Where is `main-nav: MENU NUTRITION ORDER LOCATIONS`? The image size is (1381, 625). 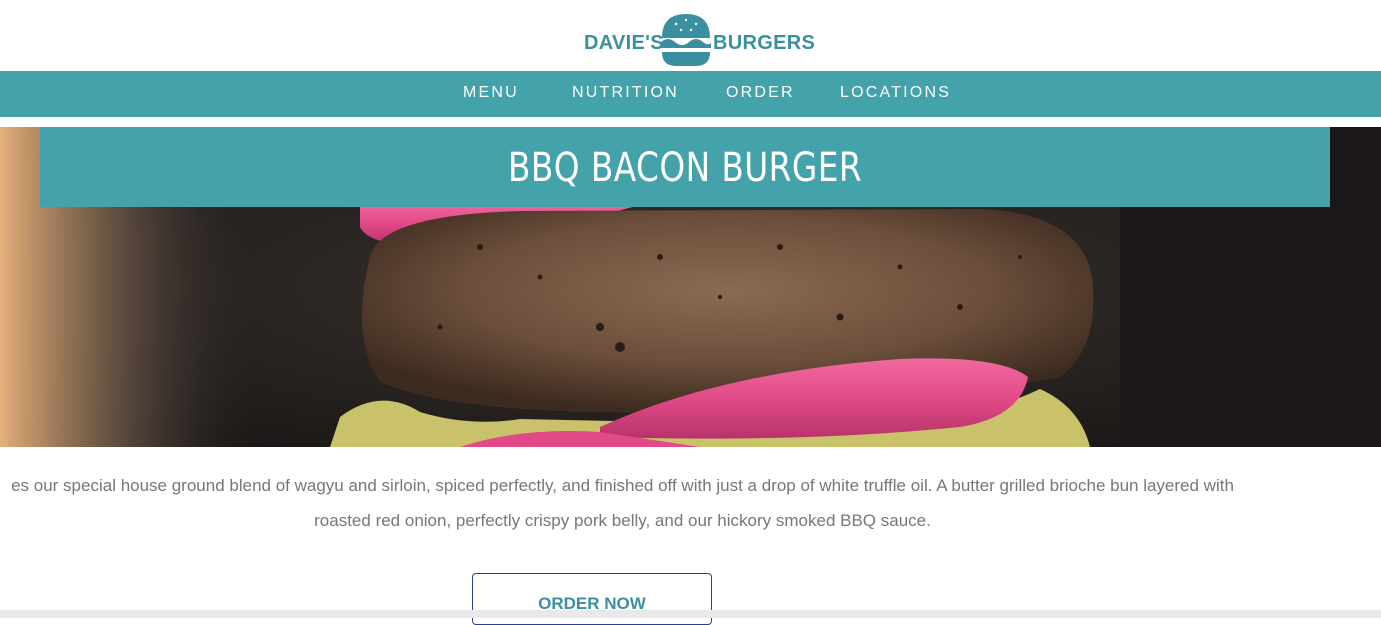 main-nav: MENU NUTRITION ORDER LOCATIONS is located at coordinates (690, 94).